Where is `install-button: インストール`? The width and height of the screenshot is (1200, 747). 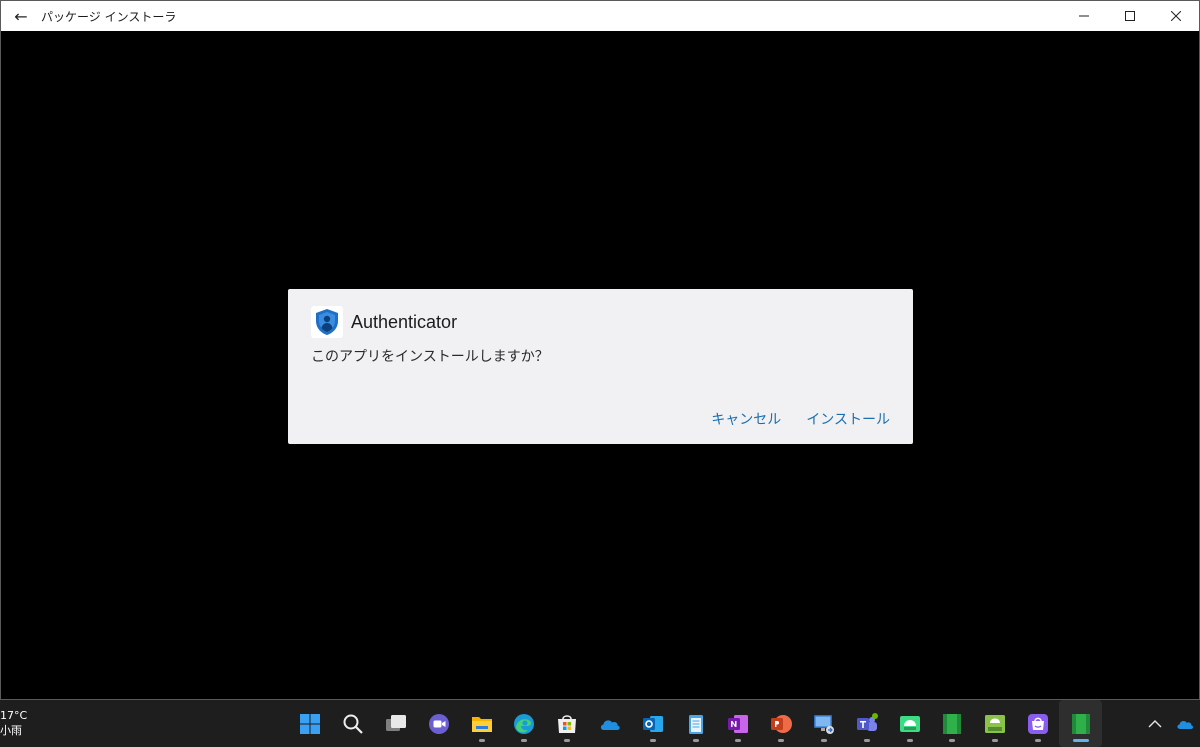 install-button: インストール is located at coordinates (848, 419).